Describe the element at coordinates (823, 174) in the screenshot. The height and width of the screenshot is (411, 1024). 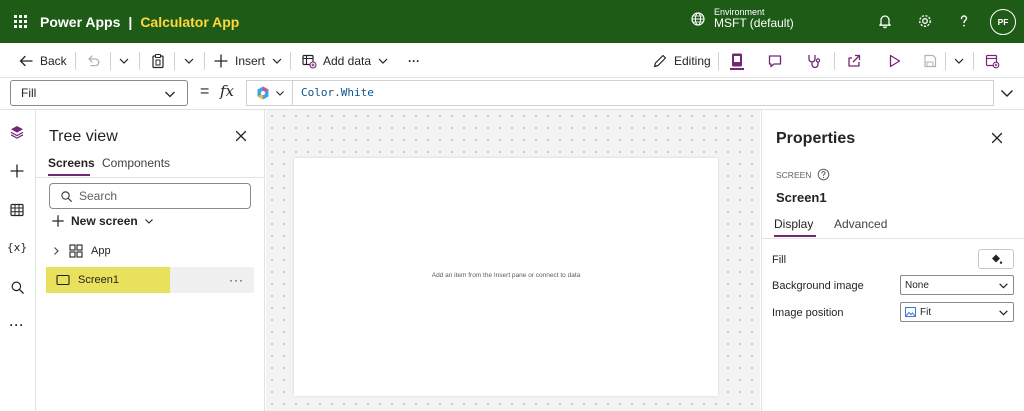
I see `help-circle-icon` at that location.